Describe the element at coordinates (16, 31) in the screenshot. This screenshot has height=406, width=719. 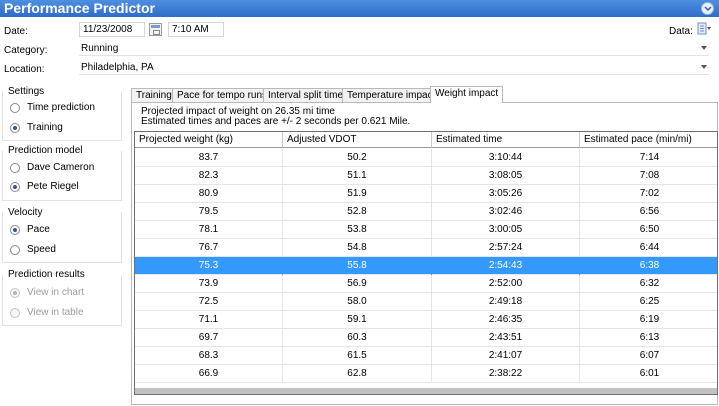
I see `date-label: Date:` at that location.